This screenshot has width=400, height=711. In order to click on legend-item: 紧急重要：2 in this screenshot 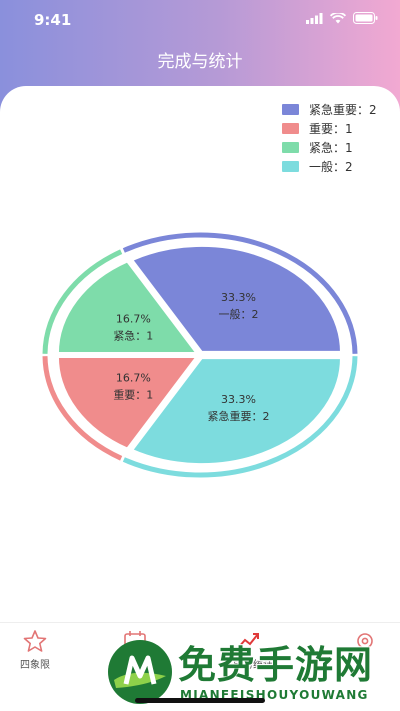, I will do `click(329, 109)`.